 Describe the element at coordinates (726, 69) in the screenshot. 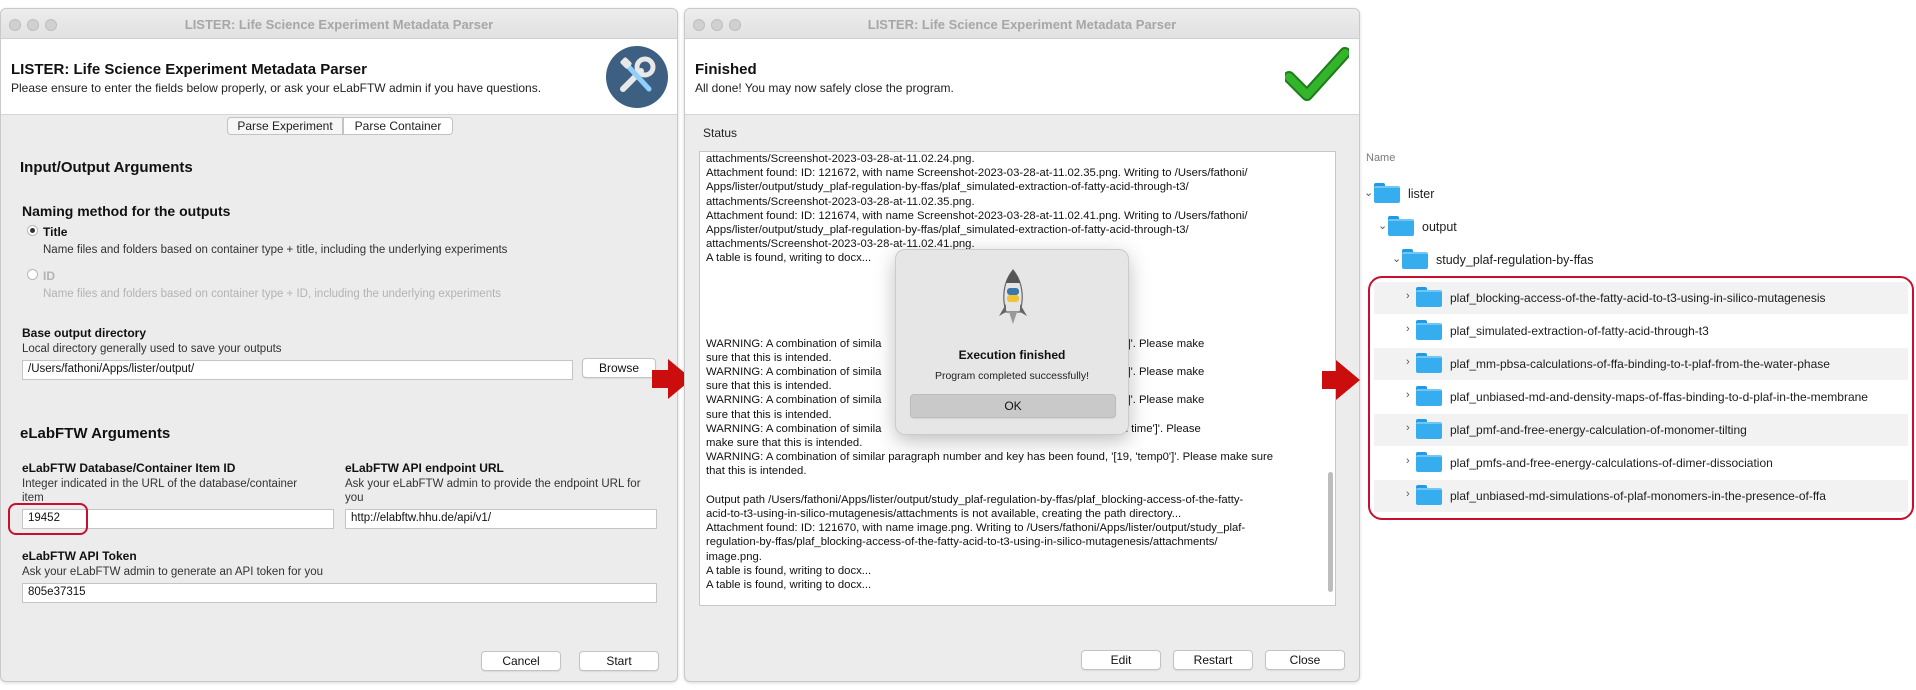

I see `header-title: Finished` at that location.